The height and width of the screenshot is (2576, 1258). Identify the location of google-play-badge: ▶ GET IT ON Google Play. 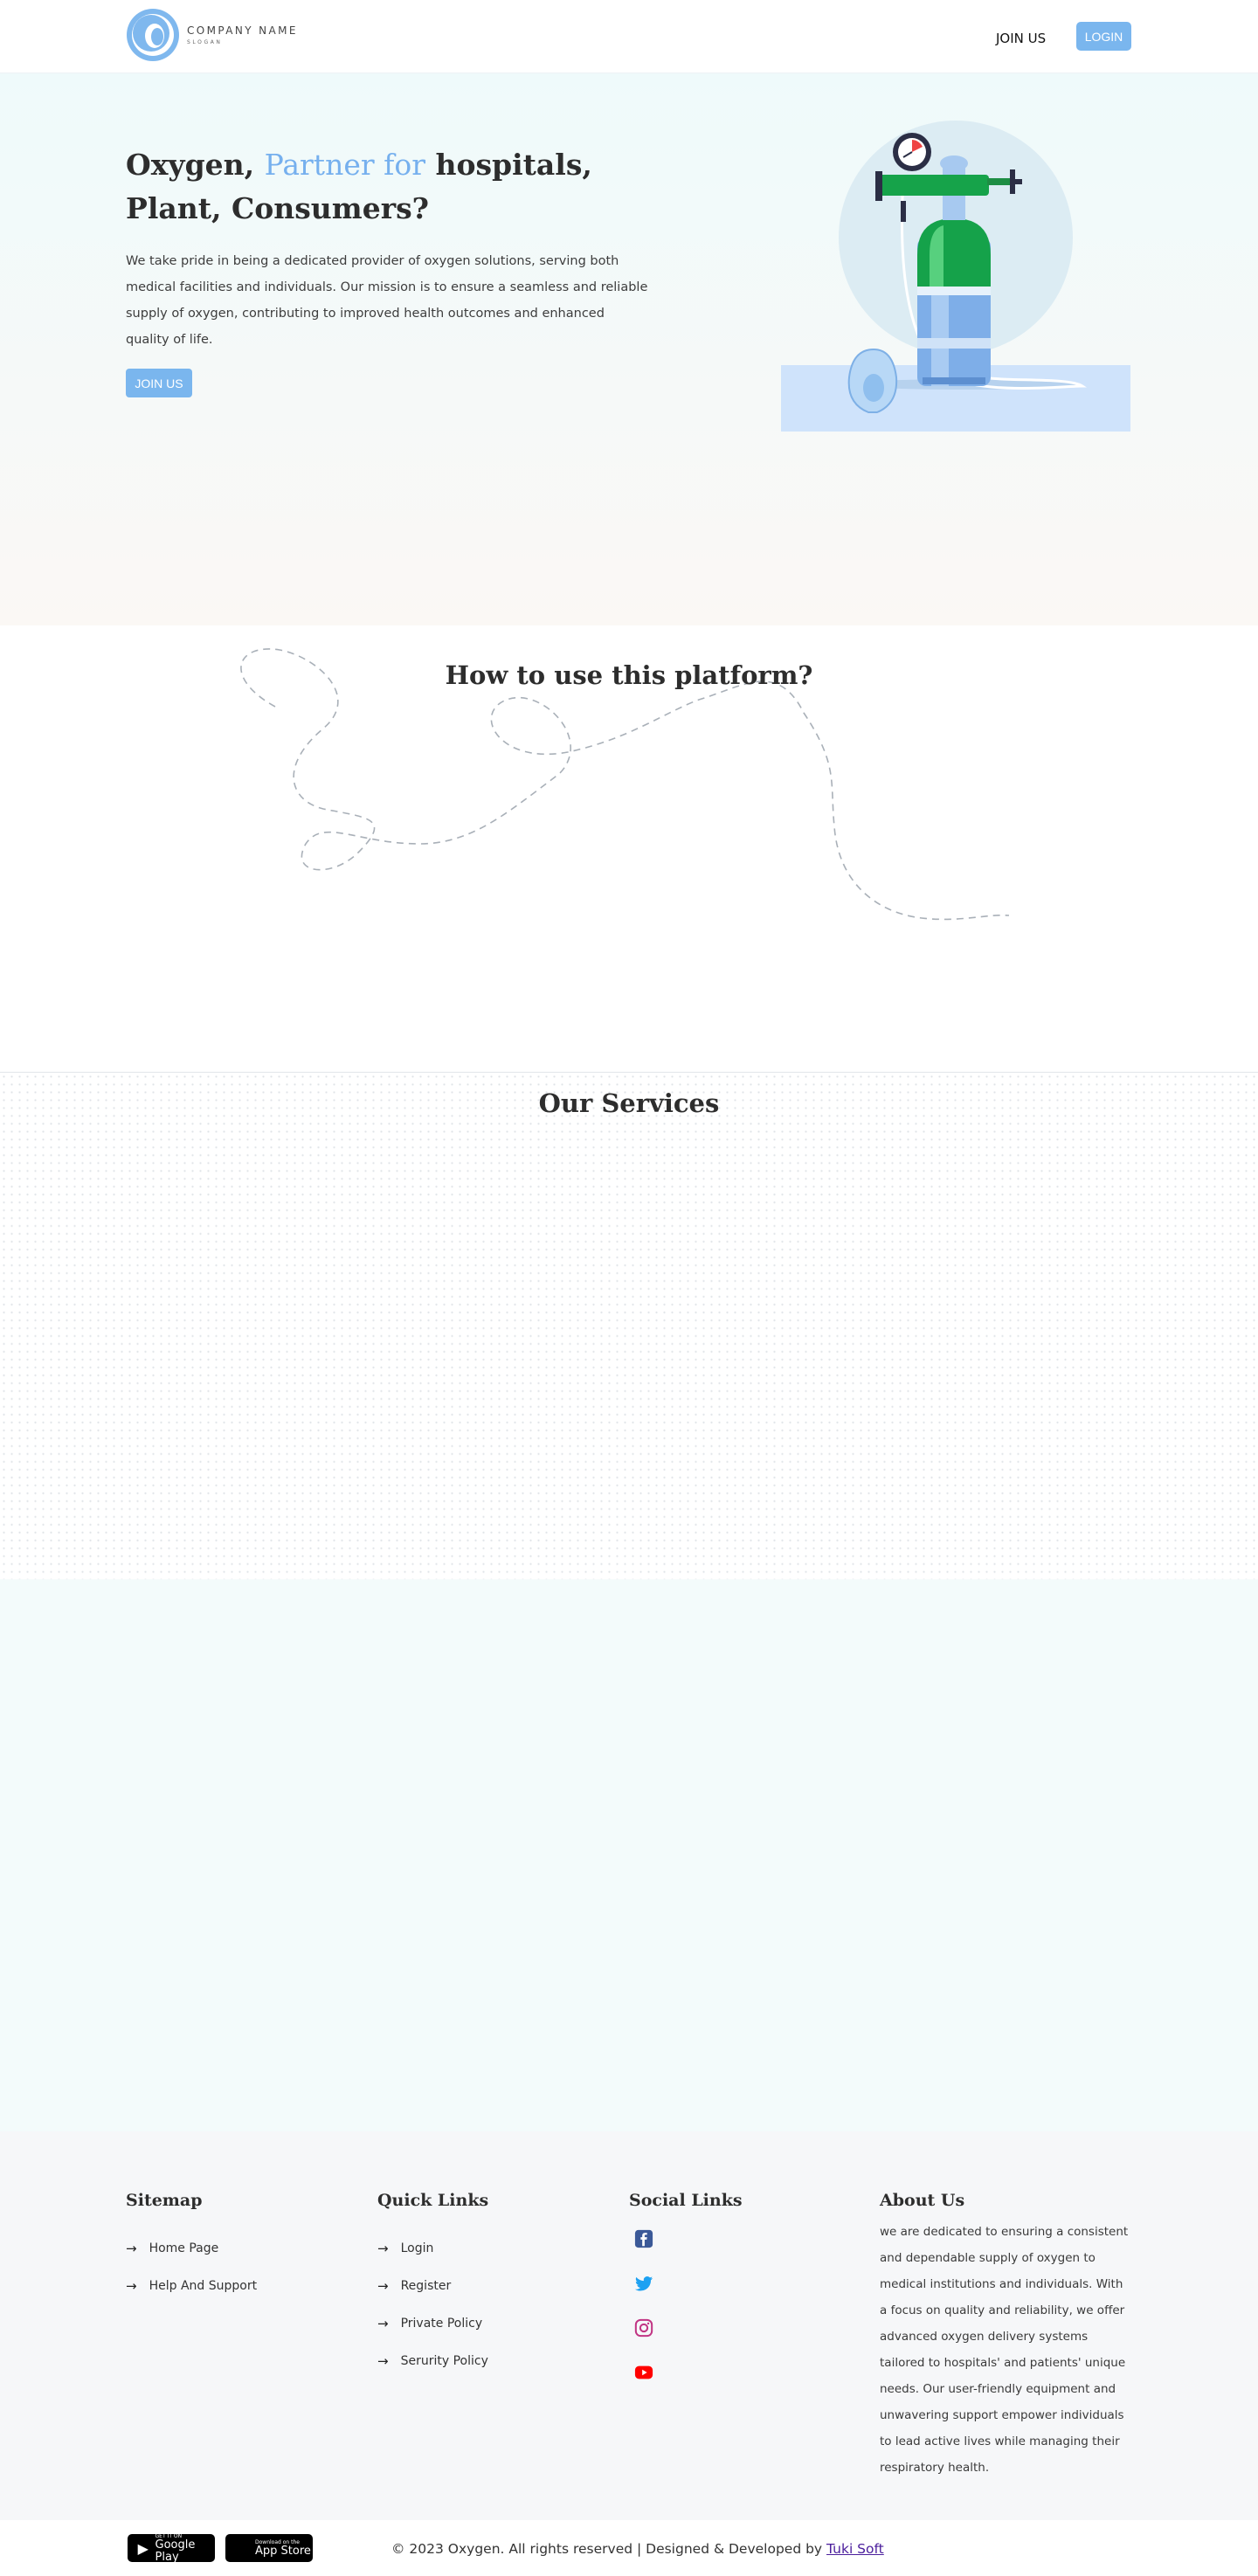
(171, 2548).